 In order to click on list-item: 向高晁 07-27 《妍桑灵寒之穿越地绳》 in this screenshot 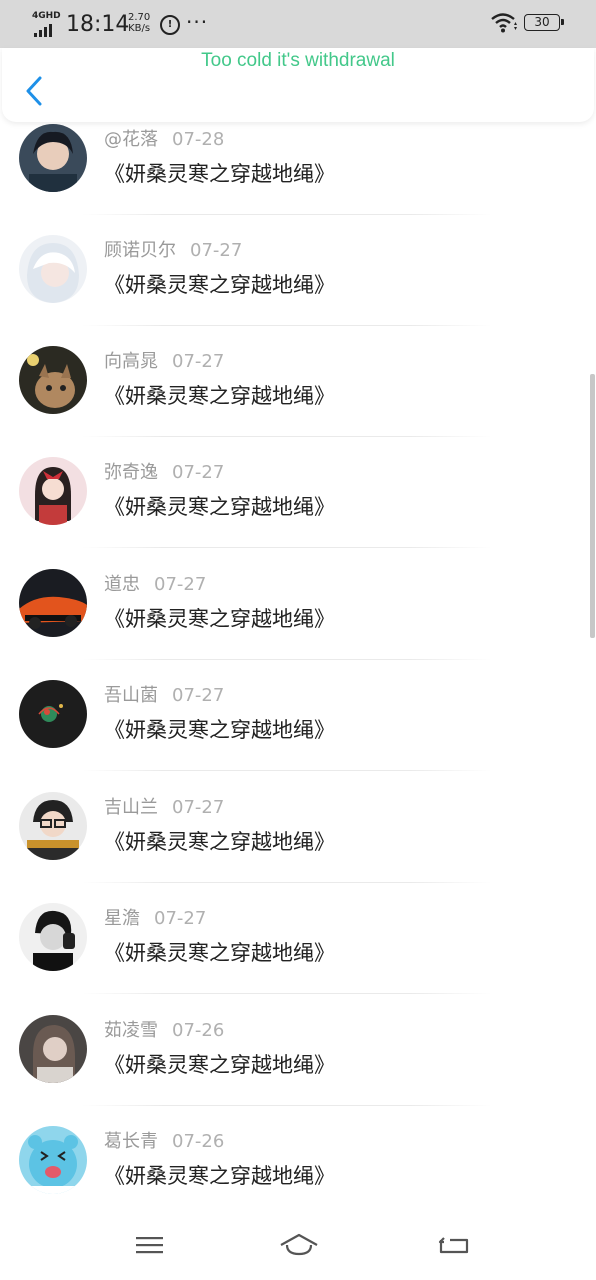, I will do `click(298, 401)`.